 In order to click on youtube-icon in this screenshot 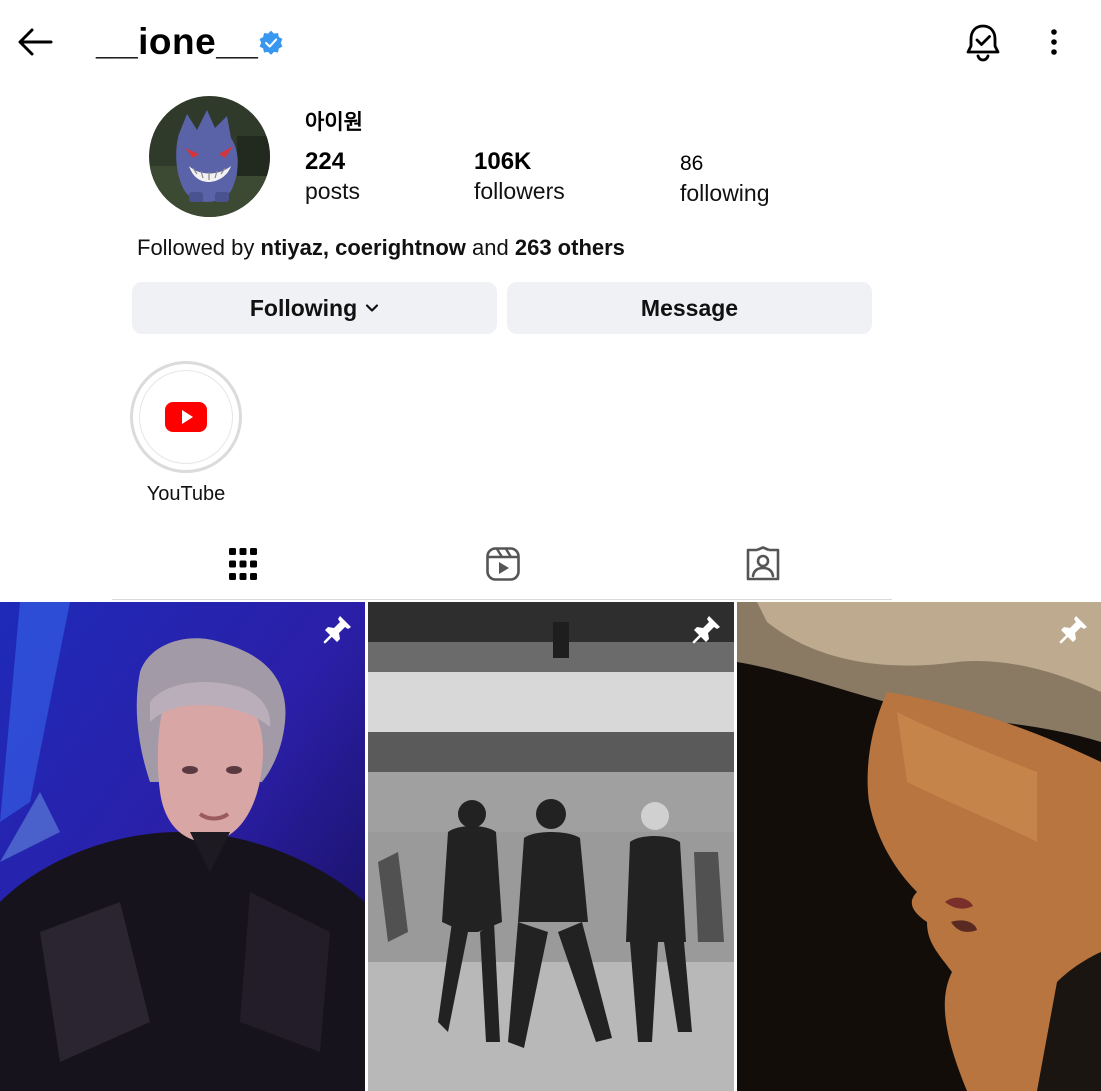, I will do `click(186, 417)`.